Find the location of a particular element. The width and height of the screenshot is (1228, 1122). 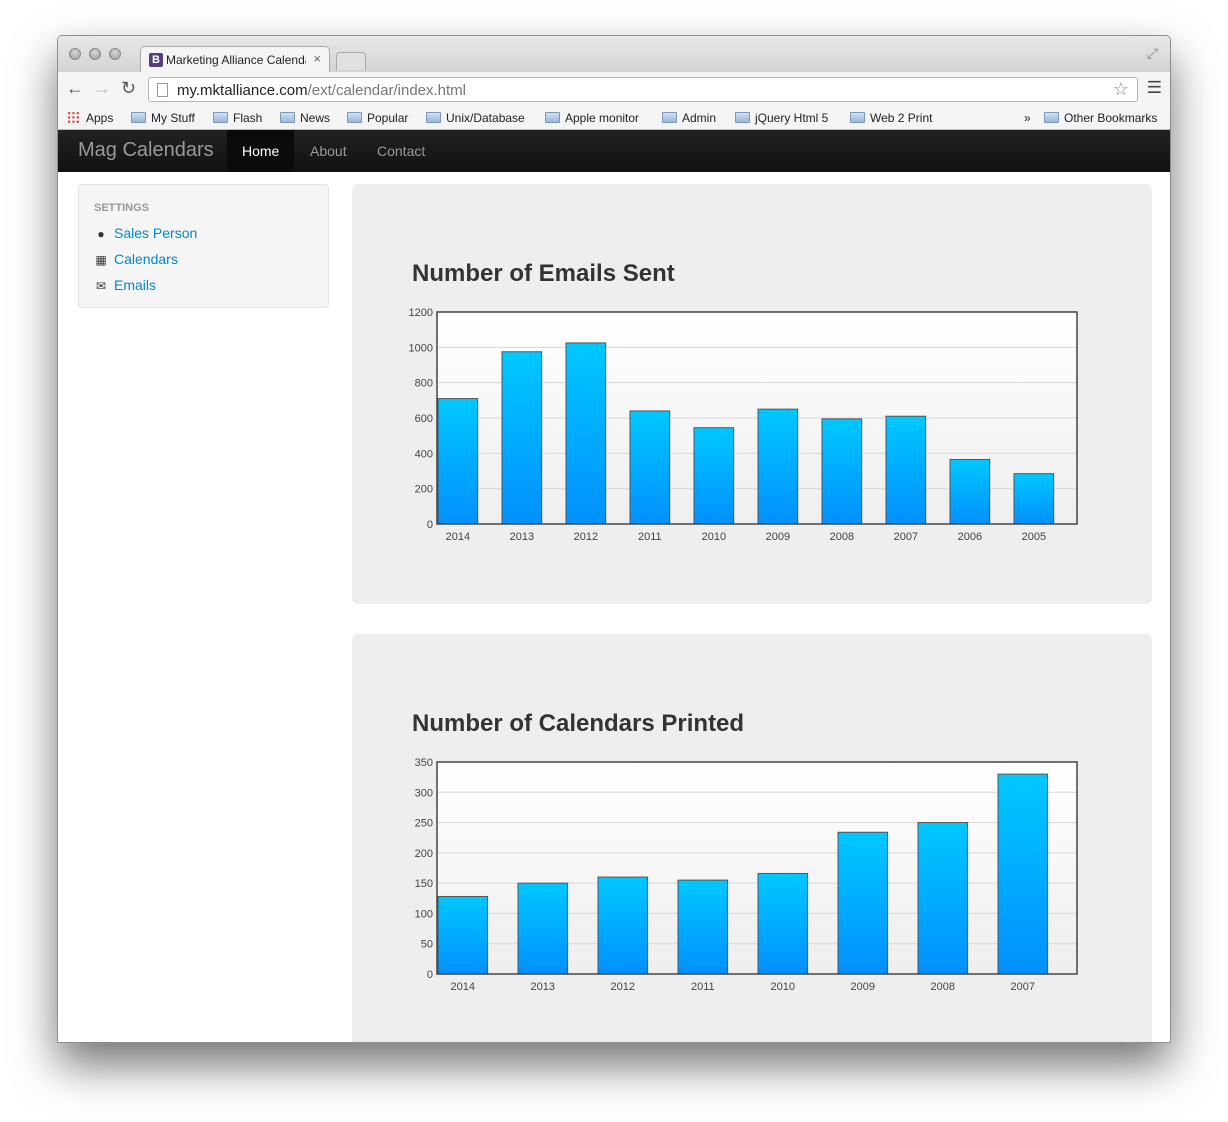

sidebar-item-calendars: ▦ Calendars is located at coordinates (136, 259).